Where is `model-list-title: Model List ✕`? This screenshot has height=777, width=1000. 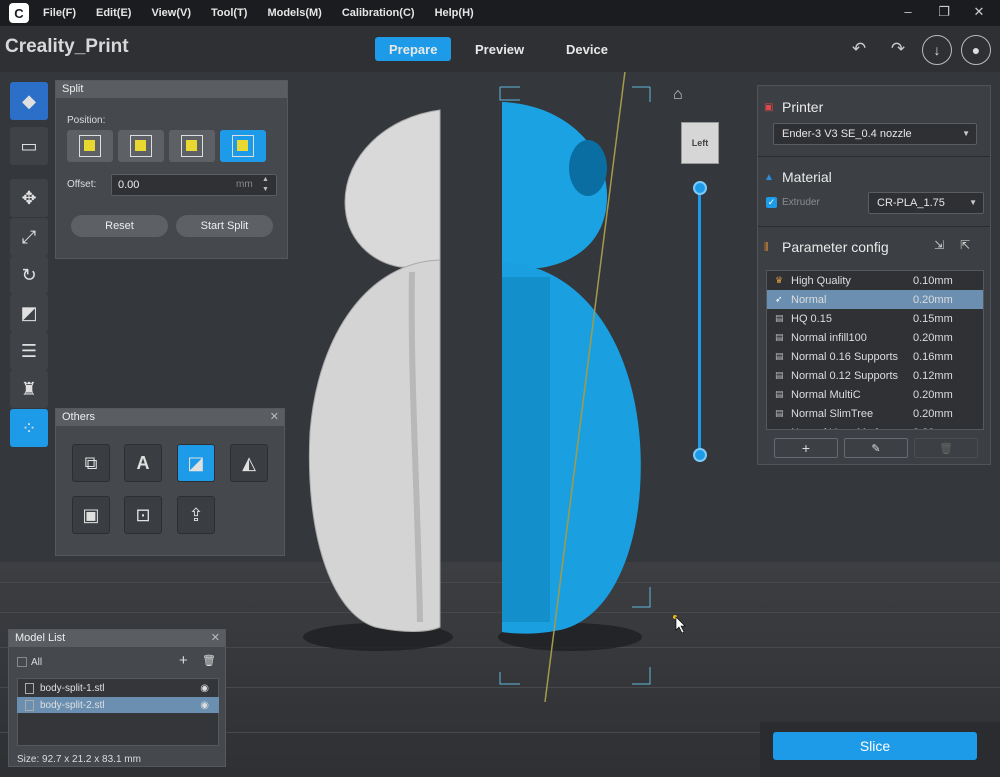 model-list-title: Model List ✕ is located at coordinates (117, 638).